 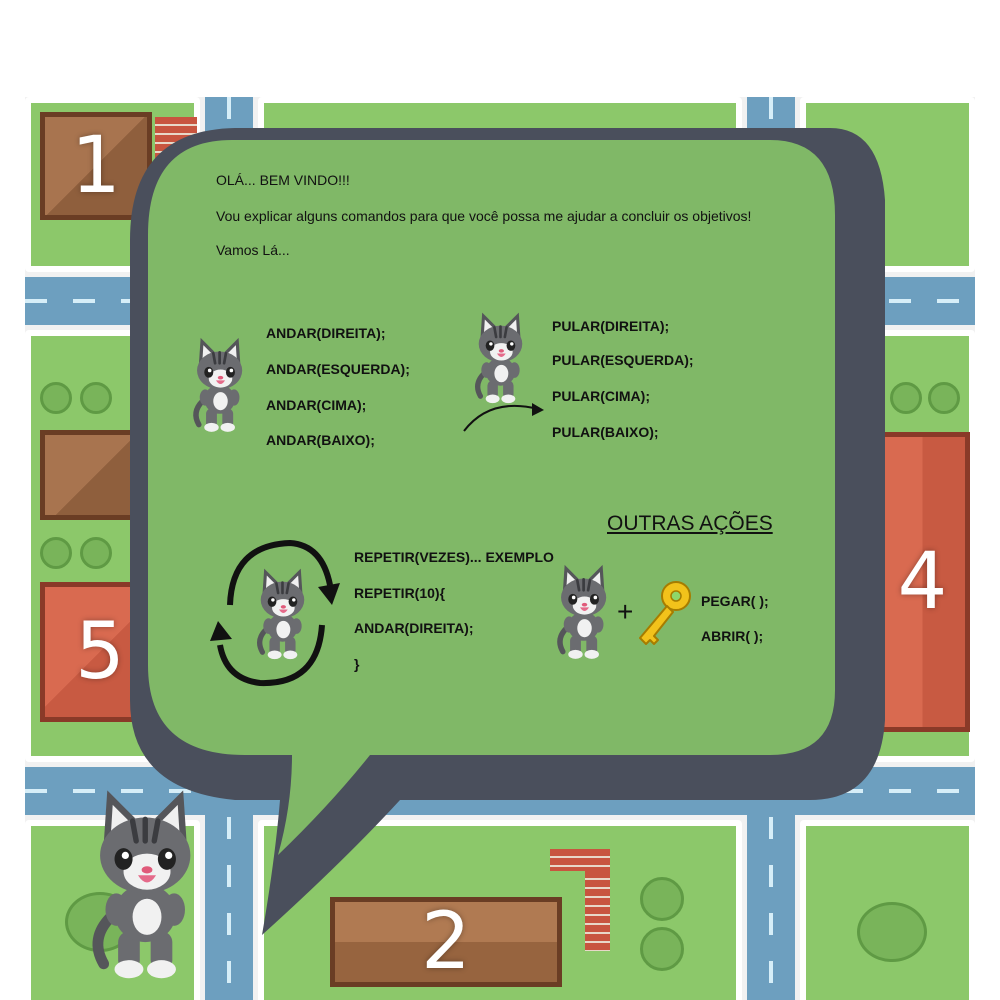 What do you see at coordinates (605, 432) in the screenshot?
I see `pular-baixo: PULAR(BAIXO);` at bounding box center [605, 432].